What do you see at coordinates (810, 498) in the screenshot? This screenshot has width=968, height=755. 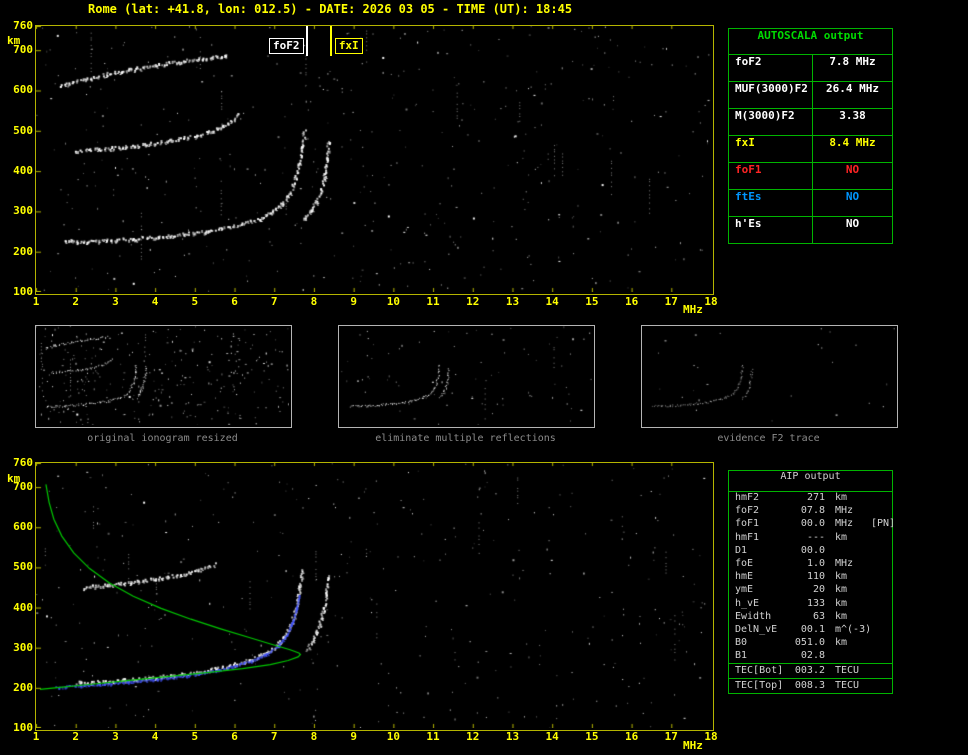 I see `aip-row: hmF2 271 km` at bounding box center [810, 498].